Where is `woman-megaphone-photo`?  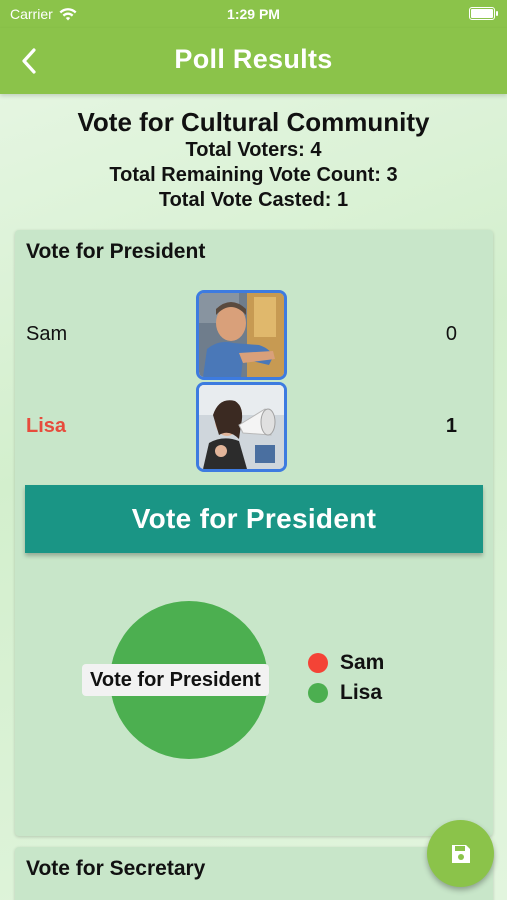
woman-megaphone-photo is located at coordinates (241, 427).